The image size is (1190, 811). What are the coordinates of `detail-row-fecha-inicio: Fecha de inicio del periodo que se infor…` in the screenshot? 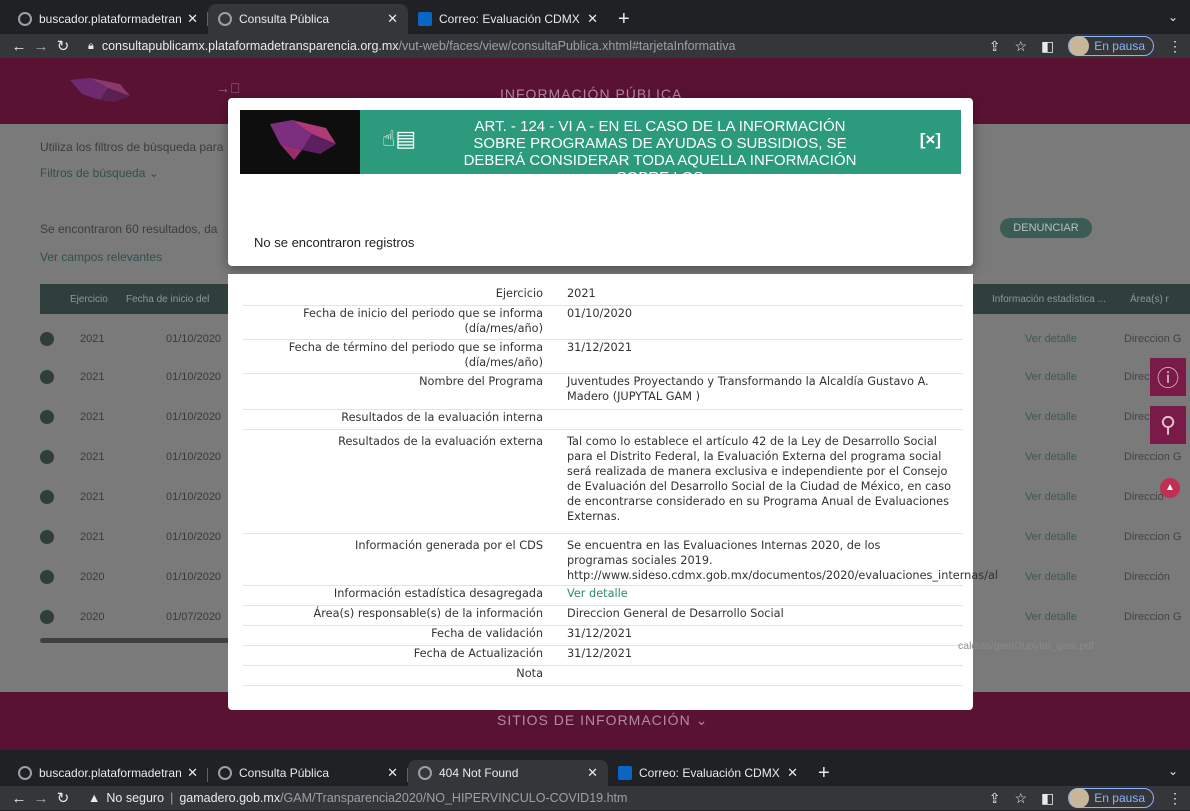 It's located at (603, 323).